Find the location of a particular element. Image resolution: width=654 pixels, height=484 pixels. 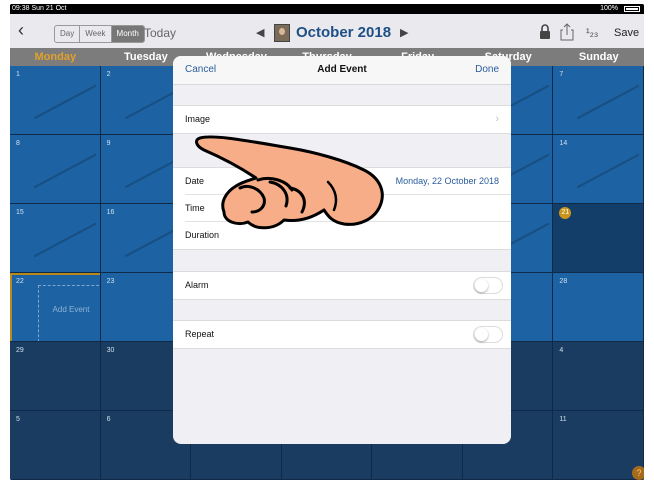

view-month-button: Month is located at coordinates (127, 34).